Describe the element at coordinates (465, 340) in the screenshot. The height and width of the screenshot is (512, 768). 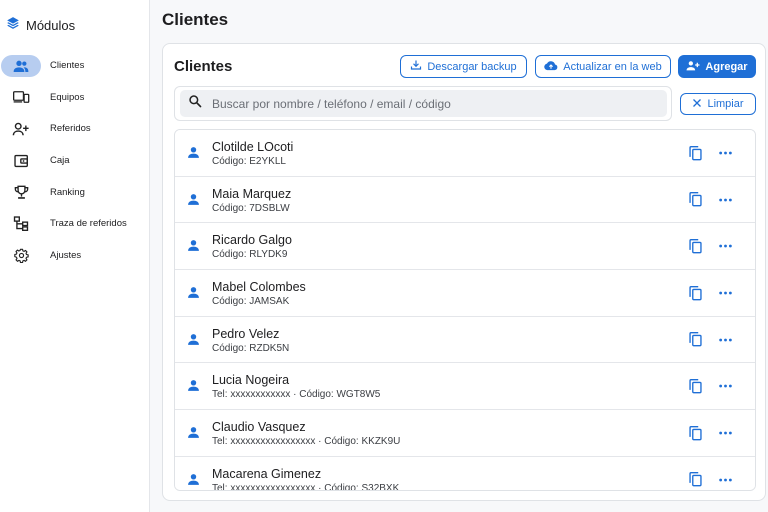
I see `list-item: Pedro Velez Código: RZDK5N` at that location.